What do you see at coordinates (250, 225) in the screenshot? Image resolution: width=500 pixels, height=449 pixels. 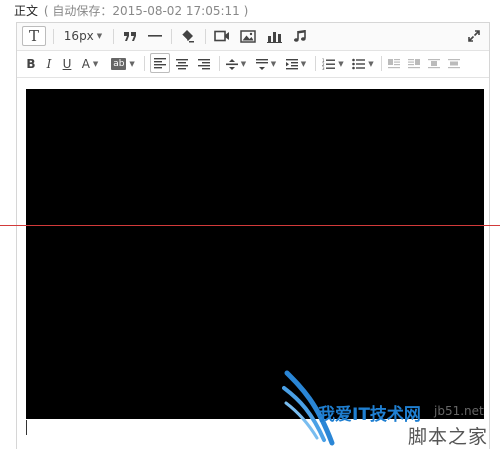 I see `red-guide-line` at bounding box center [250, 225].